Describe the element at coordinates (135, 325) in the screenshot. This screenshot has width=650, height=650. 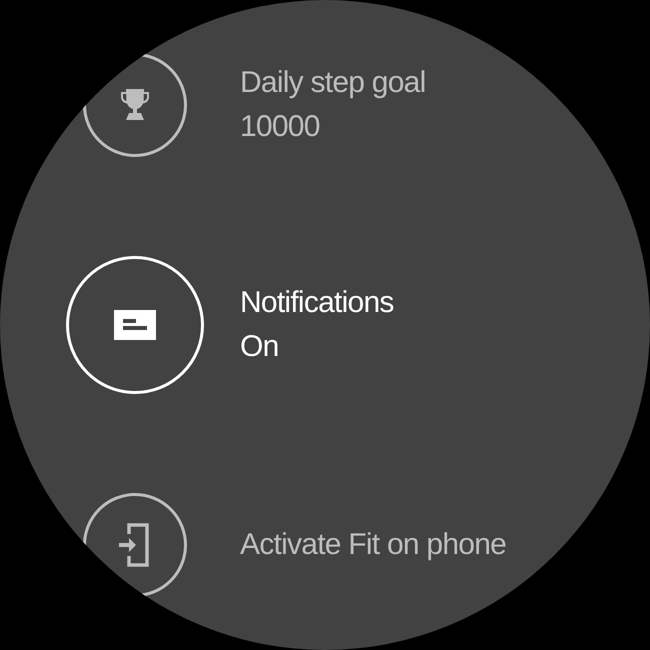
I see `message-card-icon` at that location.